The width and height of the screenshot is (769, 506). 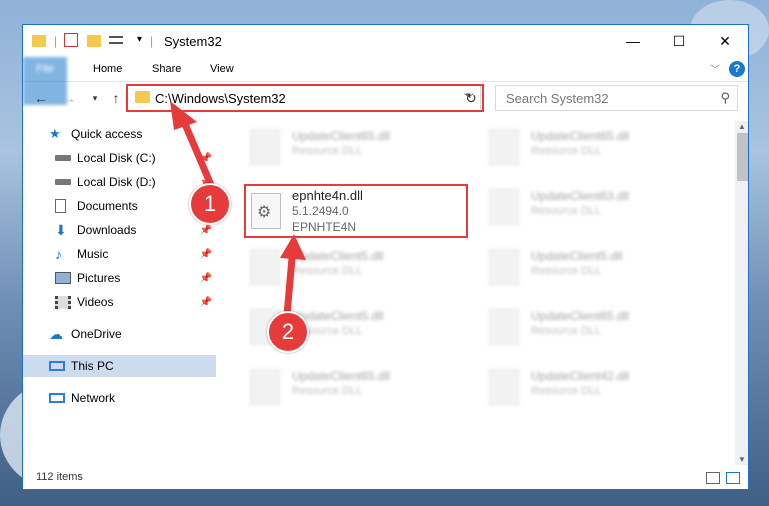 I want to click on tab-home: Home, so click(x=107, y=69).